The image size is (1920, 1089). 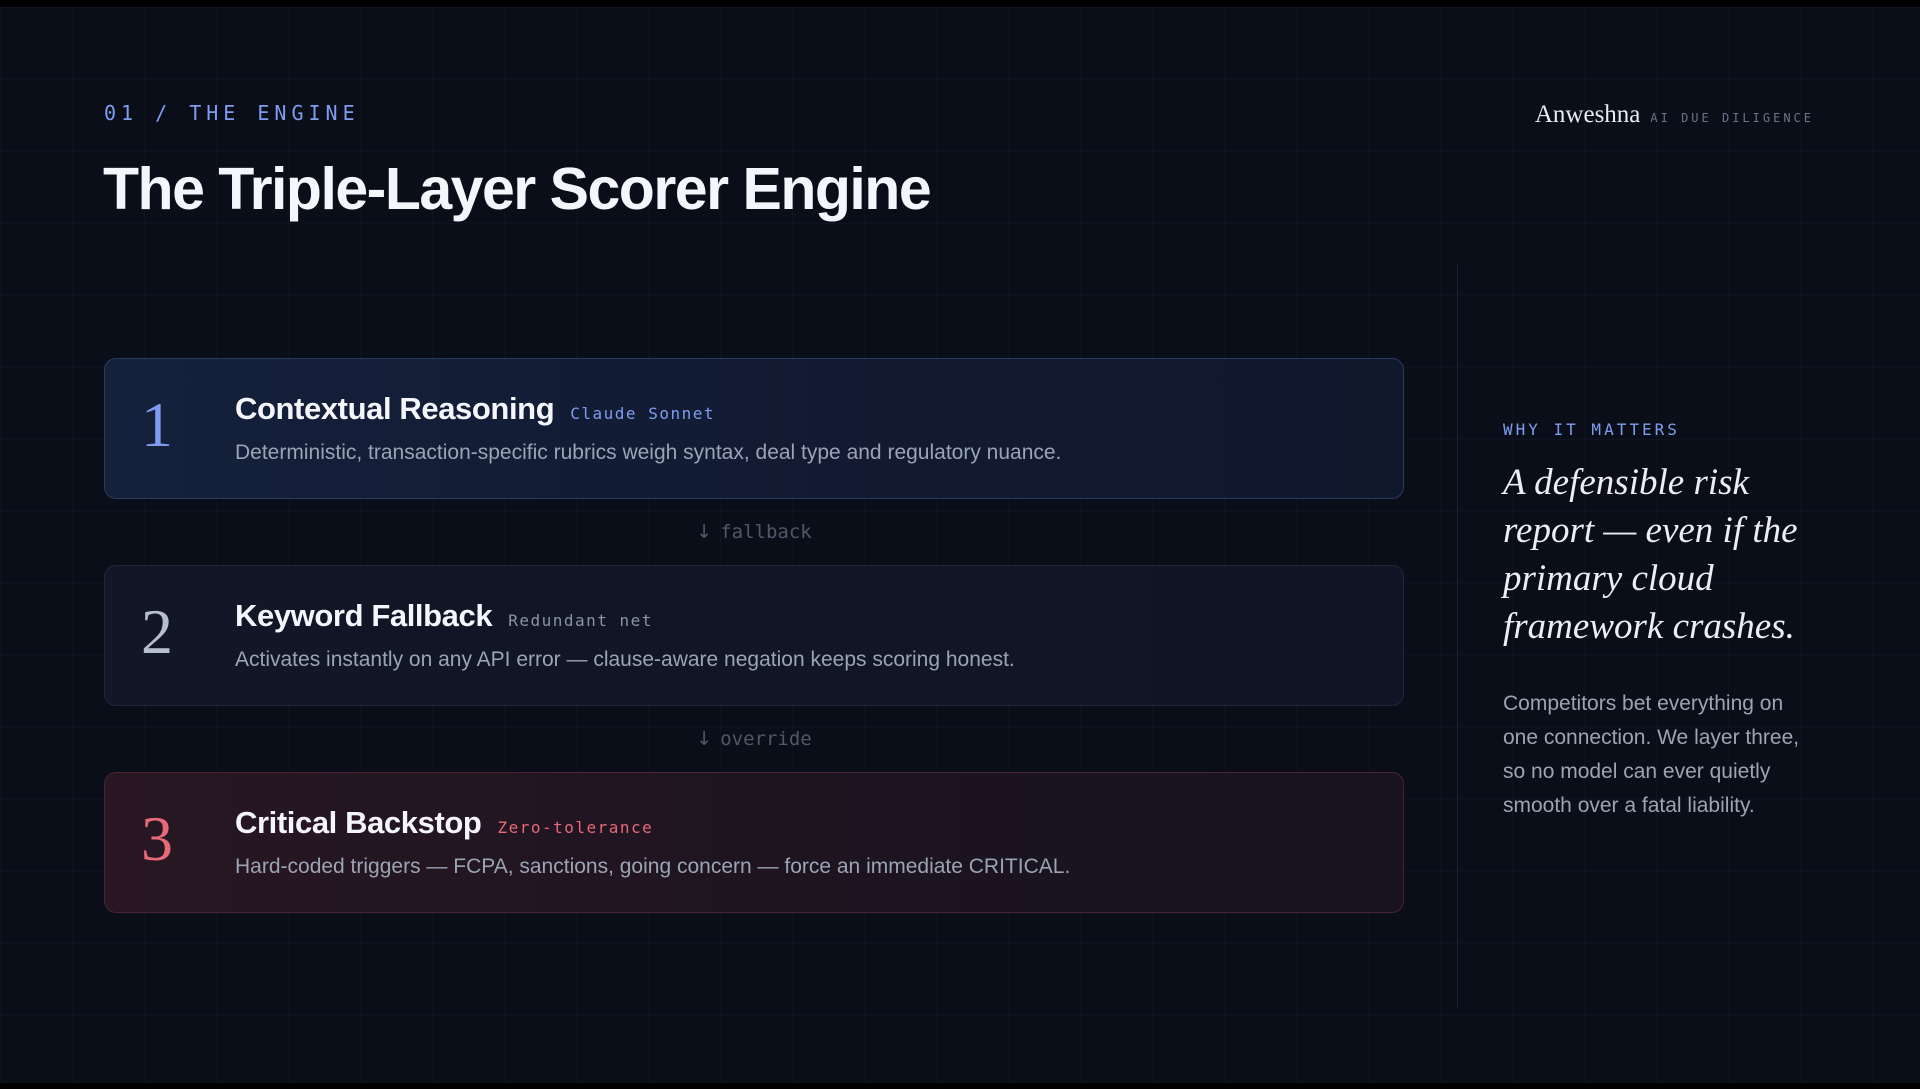 I want to click on layer-title: Contextual Reasoning, so click(x=395, y=408).